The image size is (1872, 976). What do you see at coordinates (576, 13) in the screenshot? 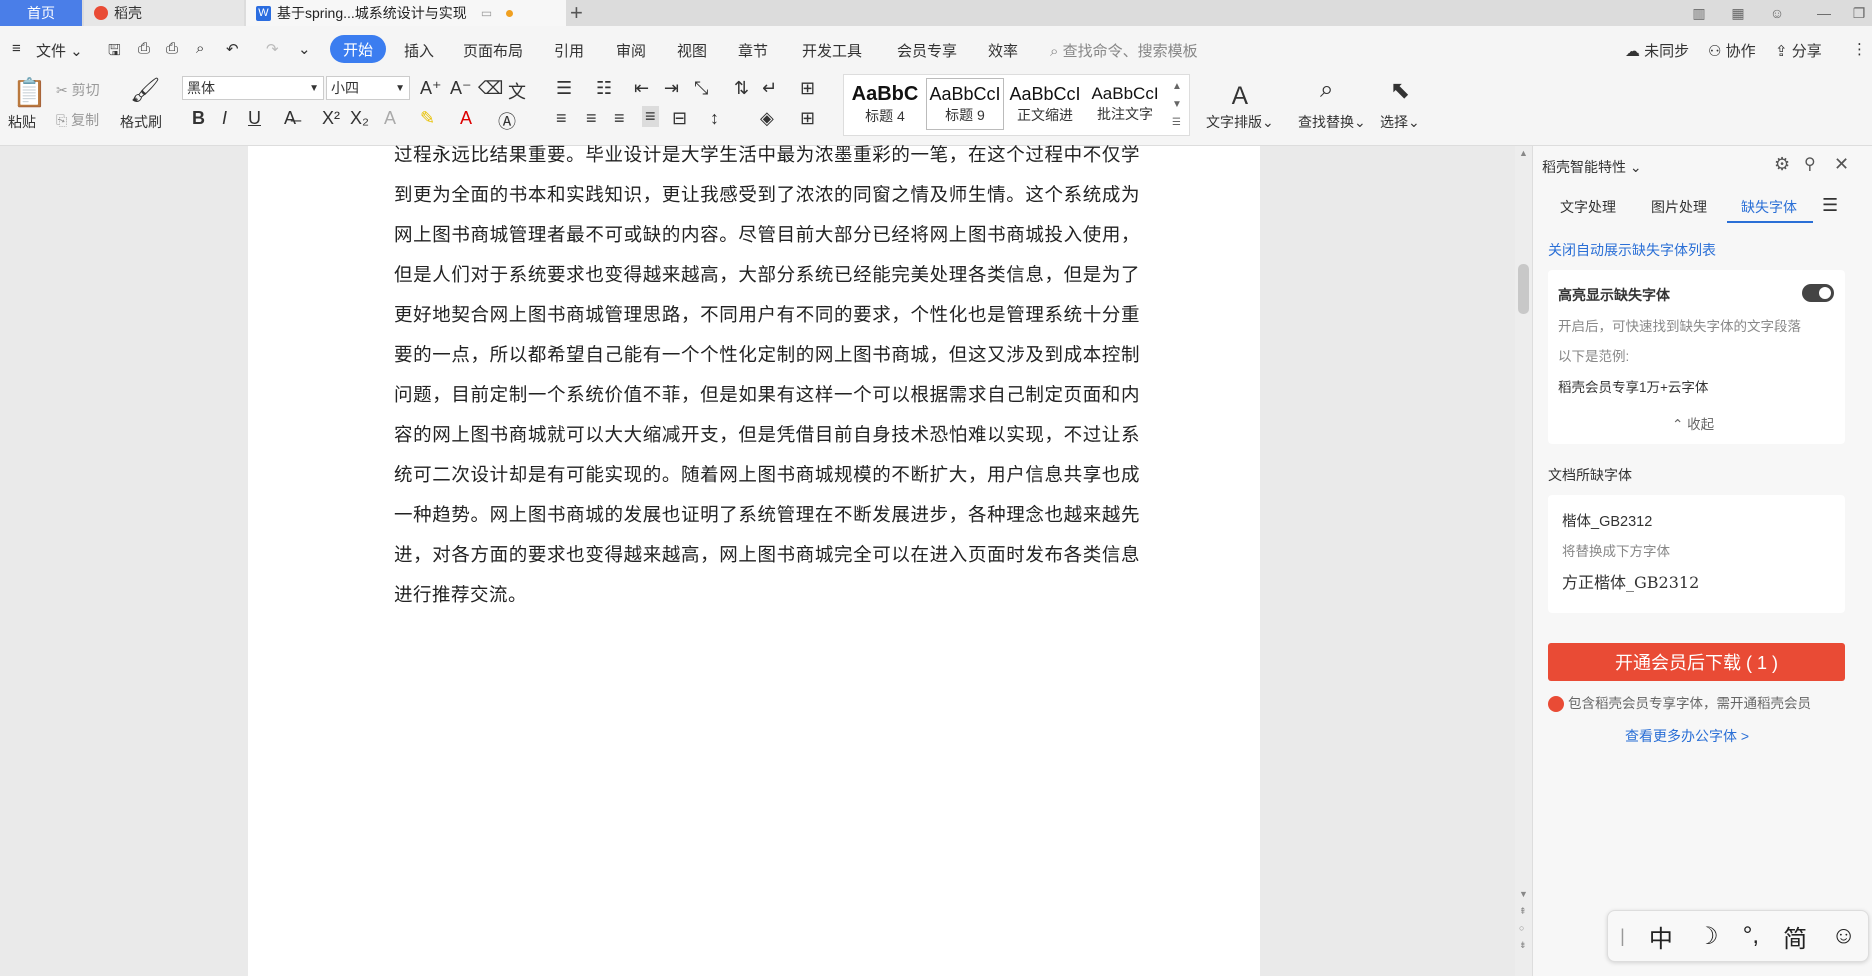
I see `new-tab-button: +` at bounding box center [576, 13].